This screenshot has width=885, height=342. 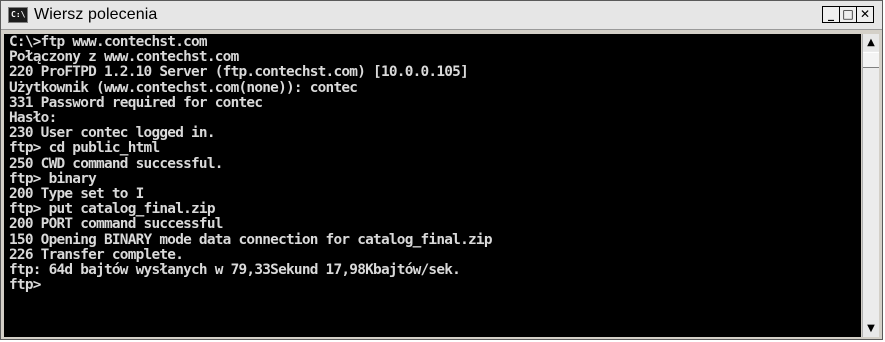 I want to click on close-button: ✕, so click(x=865, y=14).